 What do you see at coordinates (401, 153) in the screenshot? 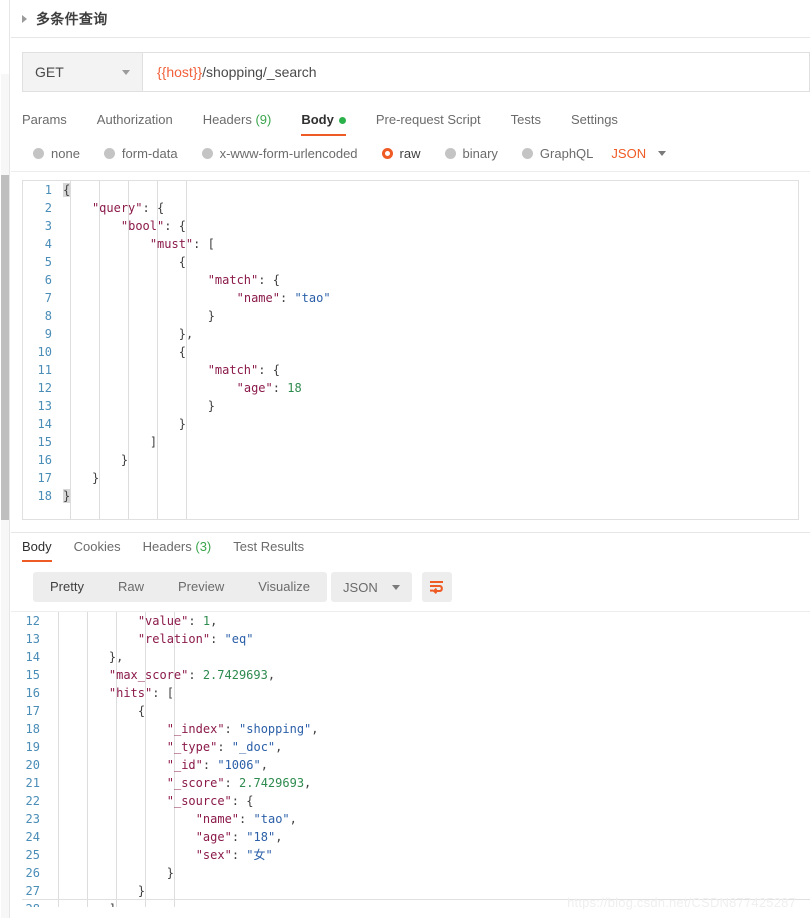
I see `body-type-raw: raw` at bounding box center [401, 153].